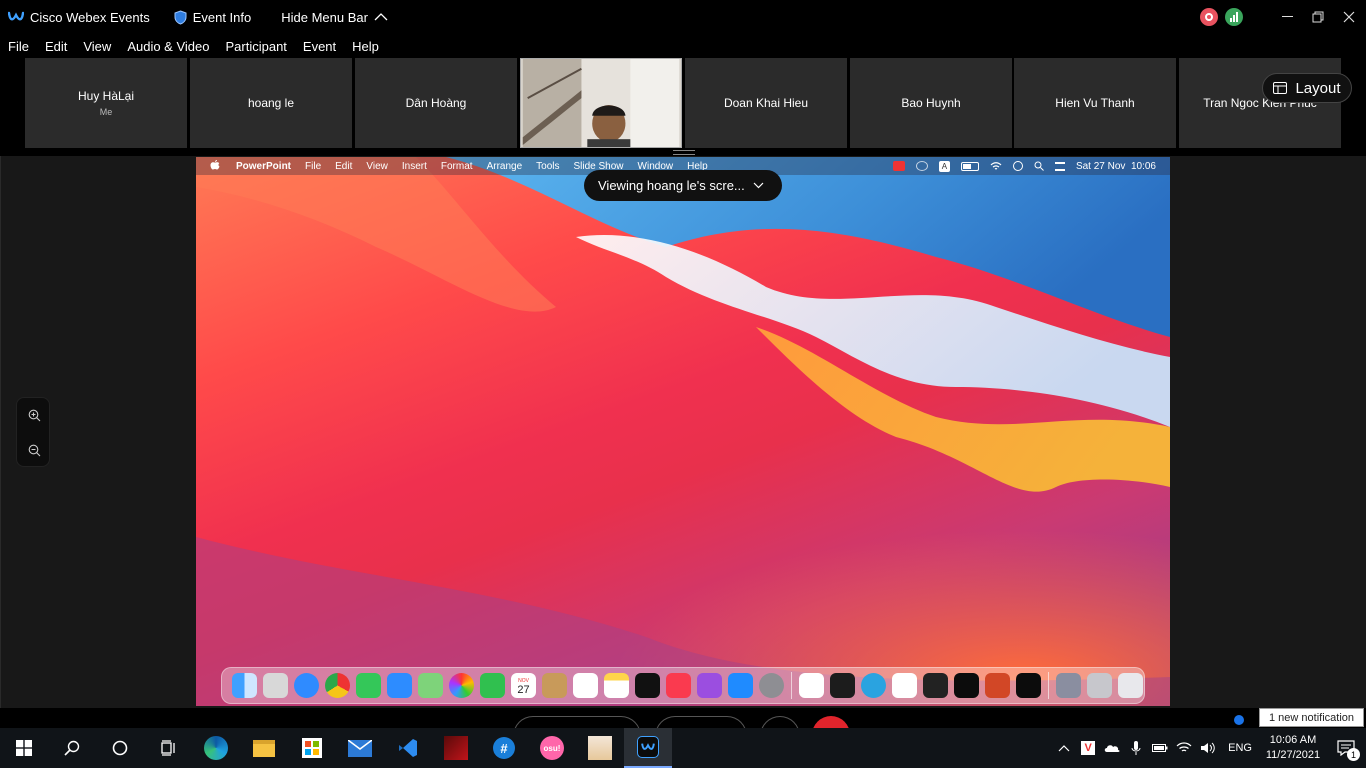 This screenshot has width=1366, height=768. I want to click on show-hidden-icons-icon, so click(1064, 748).